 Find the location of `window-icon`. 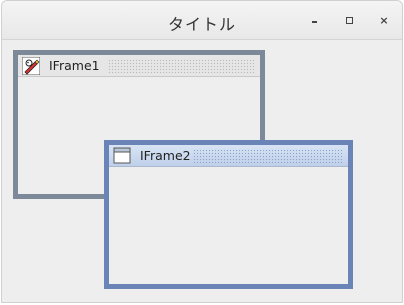

window-icon is located at coordinates (122, 155).